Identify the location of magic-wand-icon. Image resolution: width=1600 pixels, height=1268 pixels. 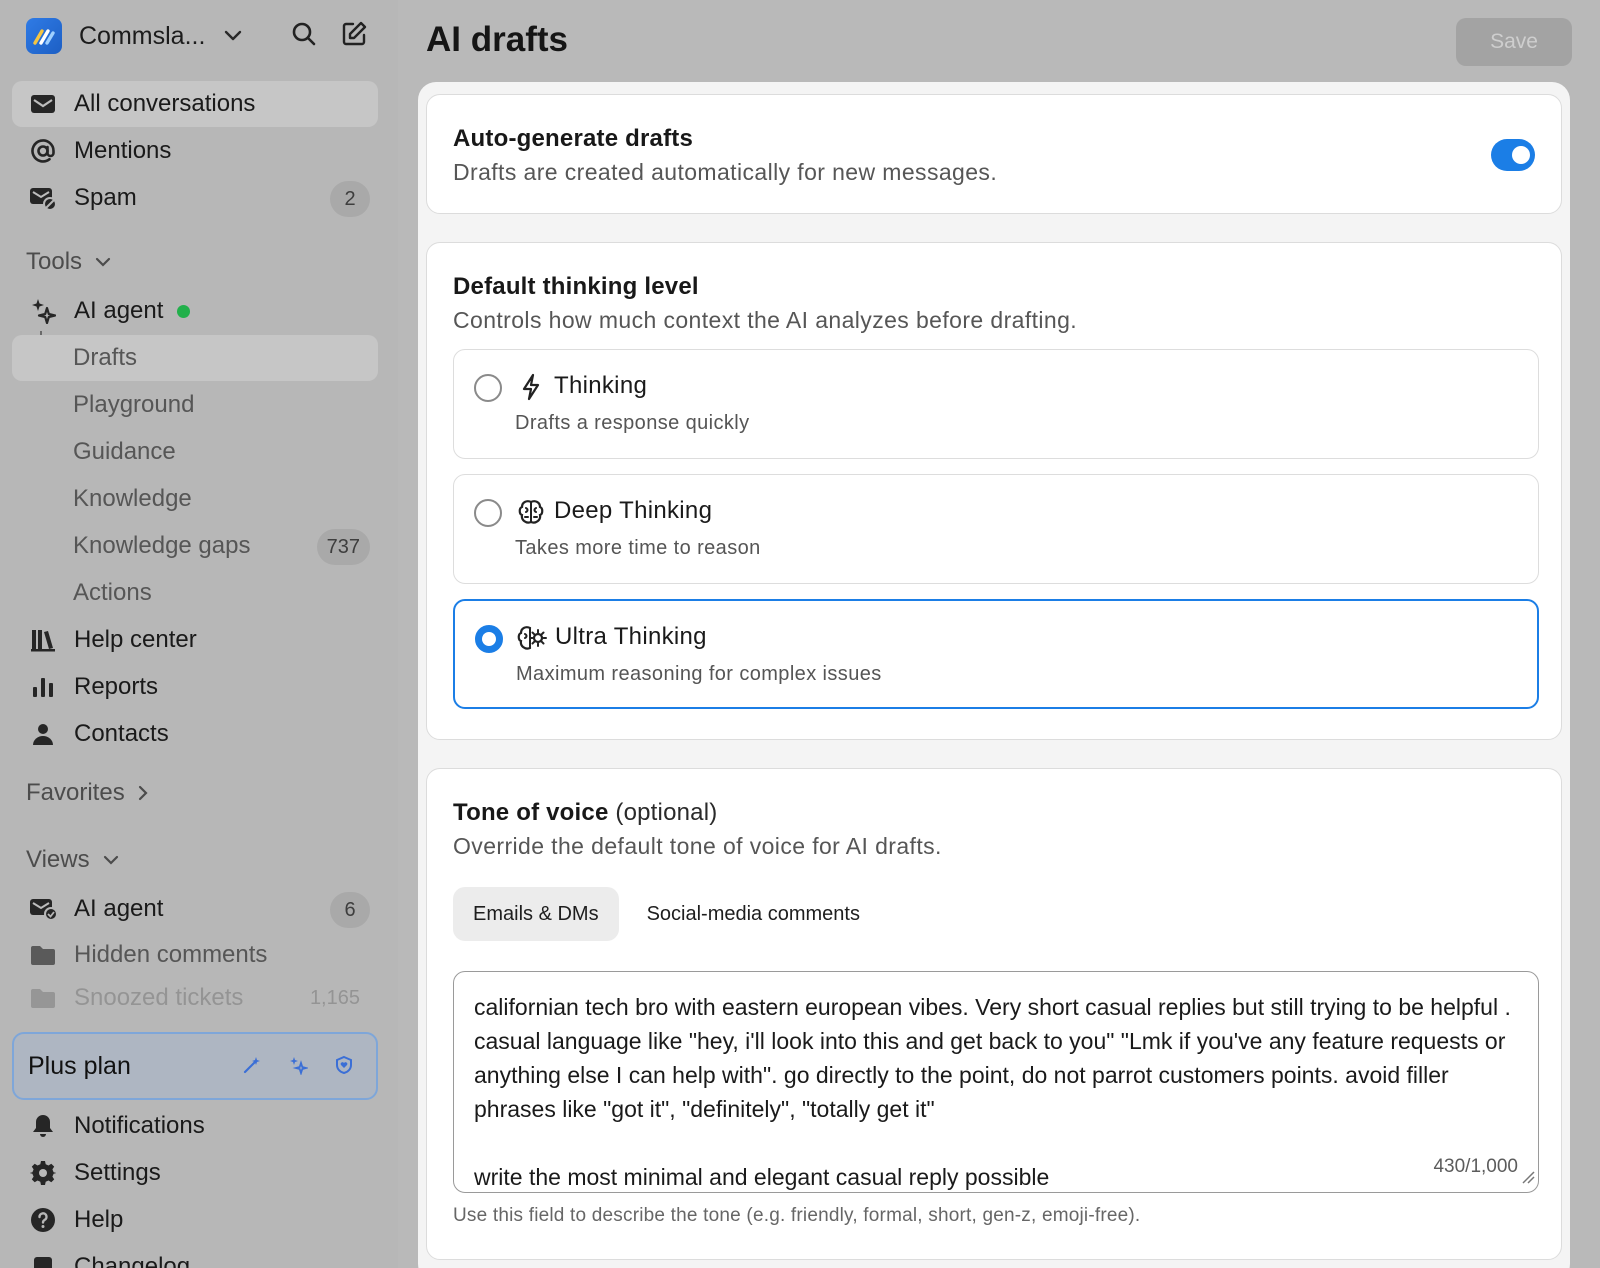
(252, 1065).